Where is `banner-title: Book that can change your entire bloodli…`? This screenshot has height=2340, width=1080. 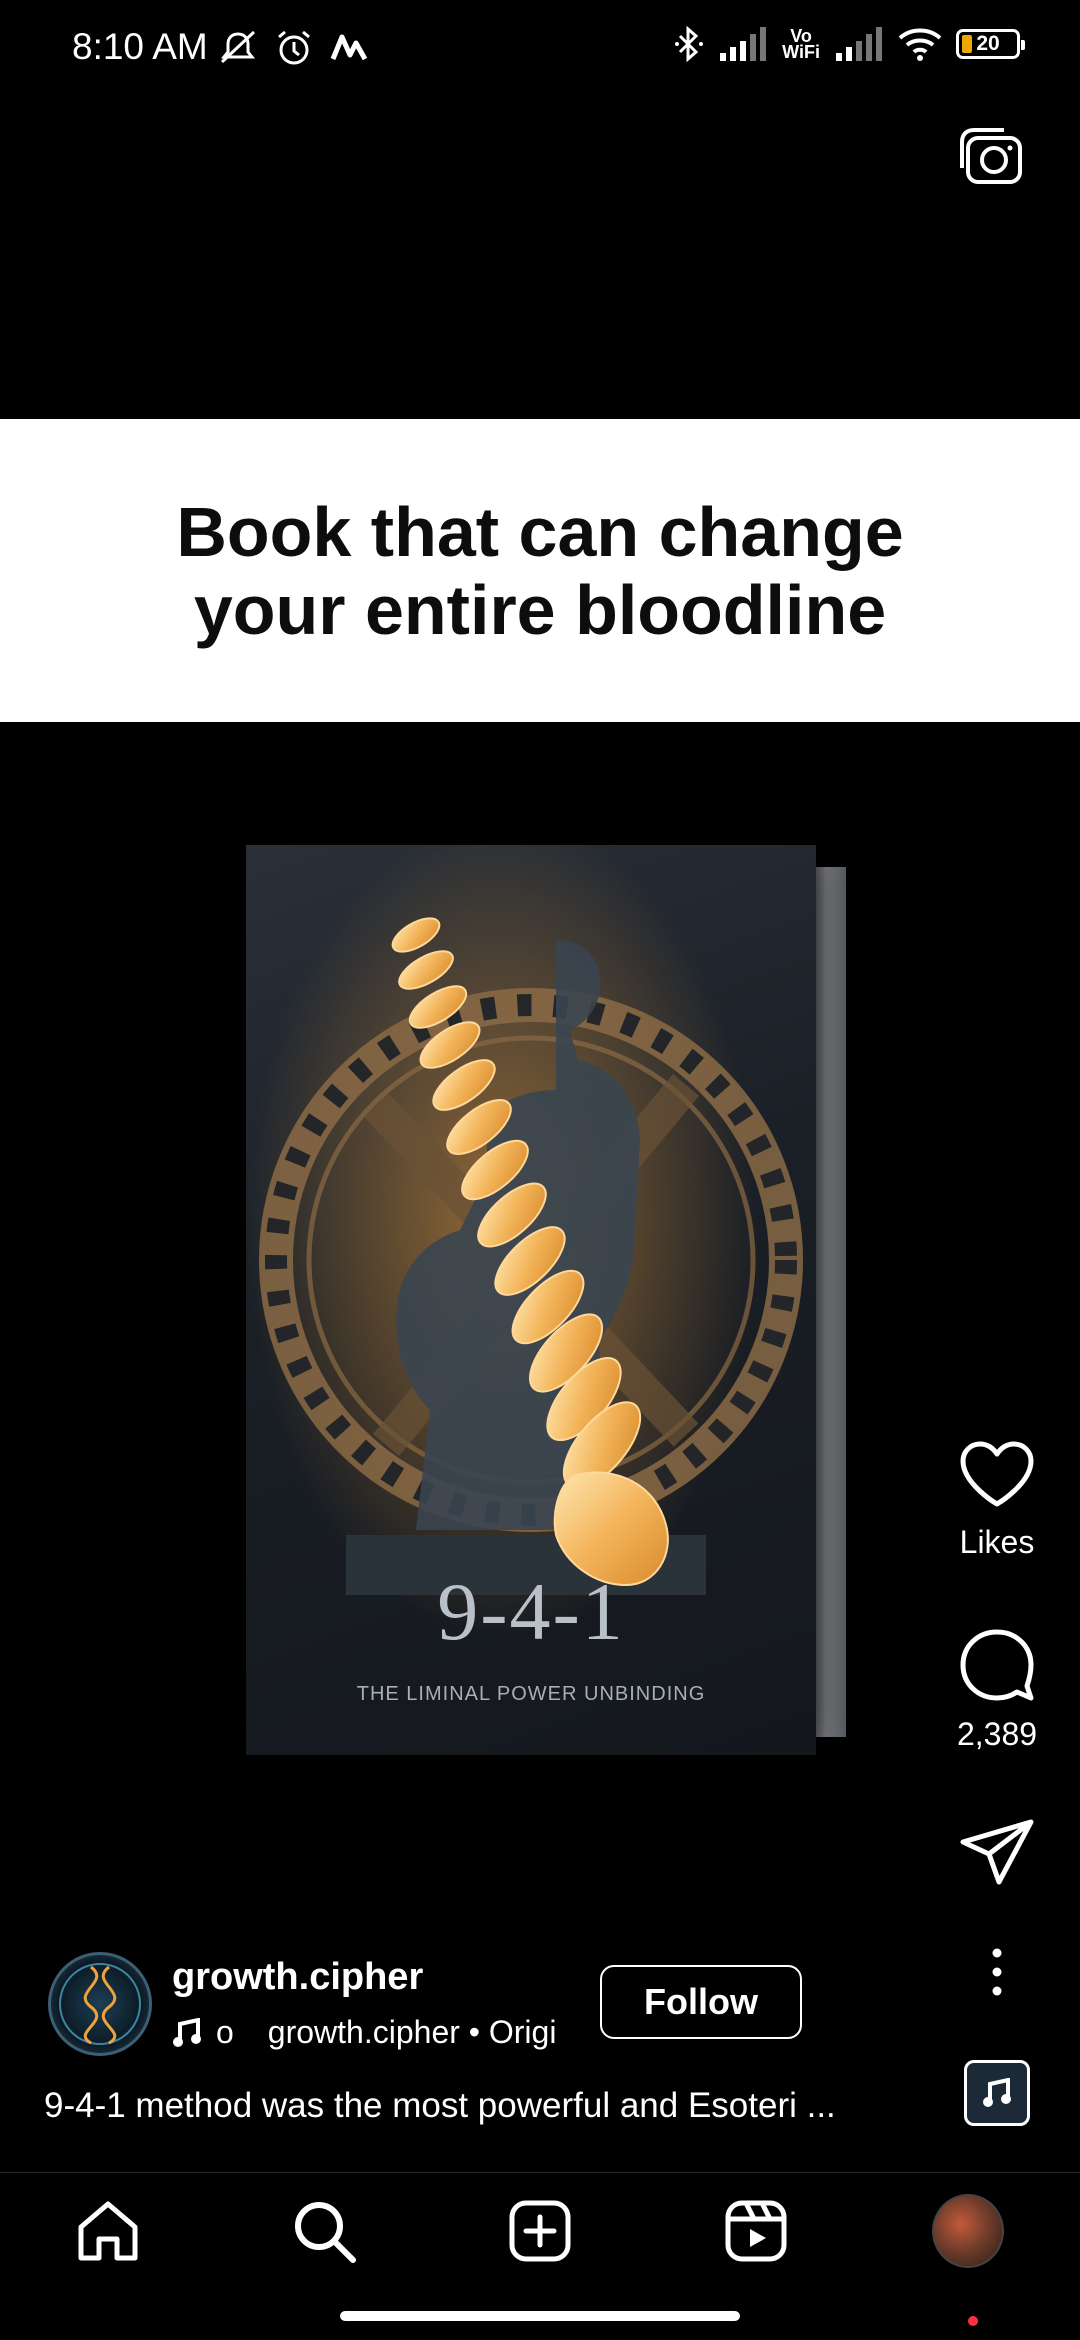
banner-title: Book that can change your entire bloodli… is located at coordinates (540, 571).